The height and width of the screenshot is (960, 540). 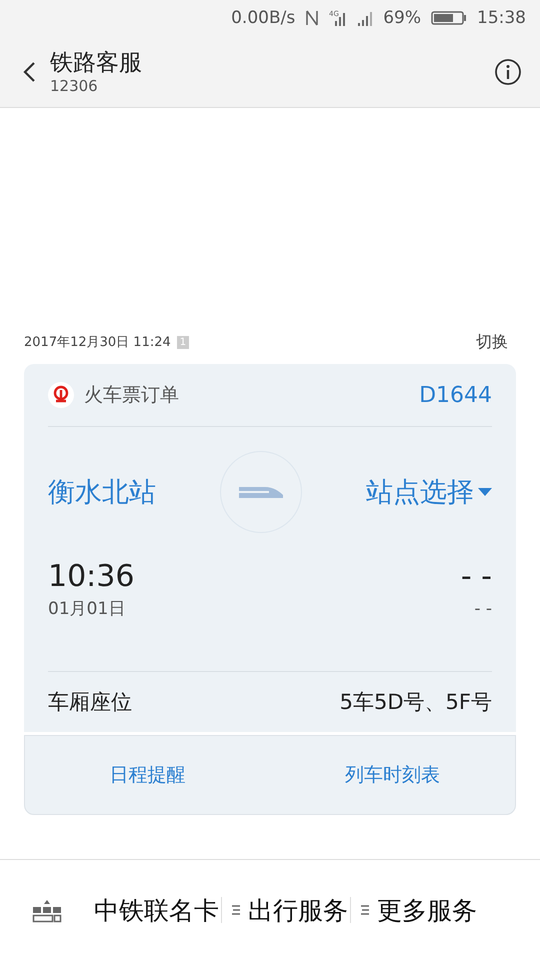 What do you see at coordinates (153, 910) in the screenshot?
I see `menu-item: 中铁联名卡` at bounding box center [153, 910].